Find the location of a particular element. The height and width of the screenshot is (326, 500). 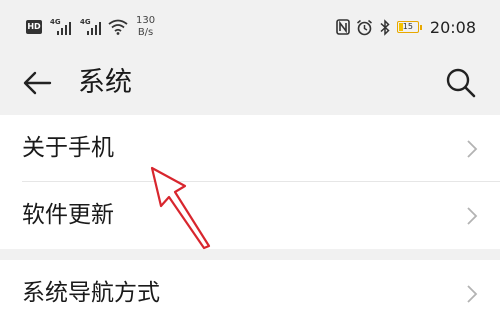

settings-item-label: 关于手机 is located at coordinates (68, 148).